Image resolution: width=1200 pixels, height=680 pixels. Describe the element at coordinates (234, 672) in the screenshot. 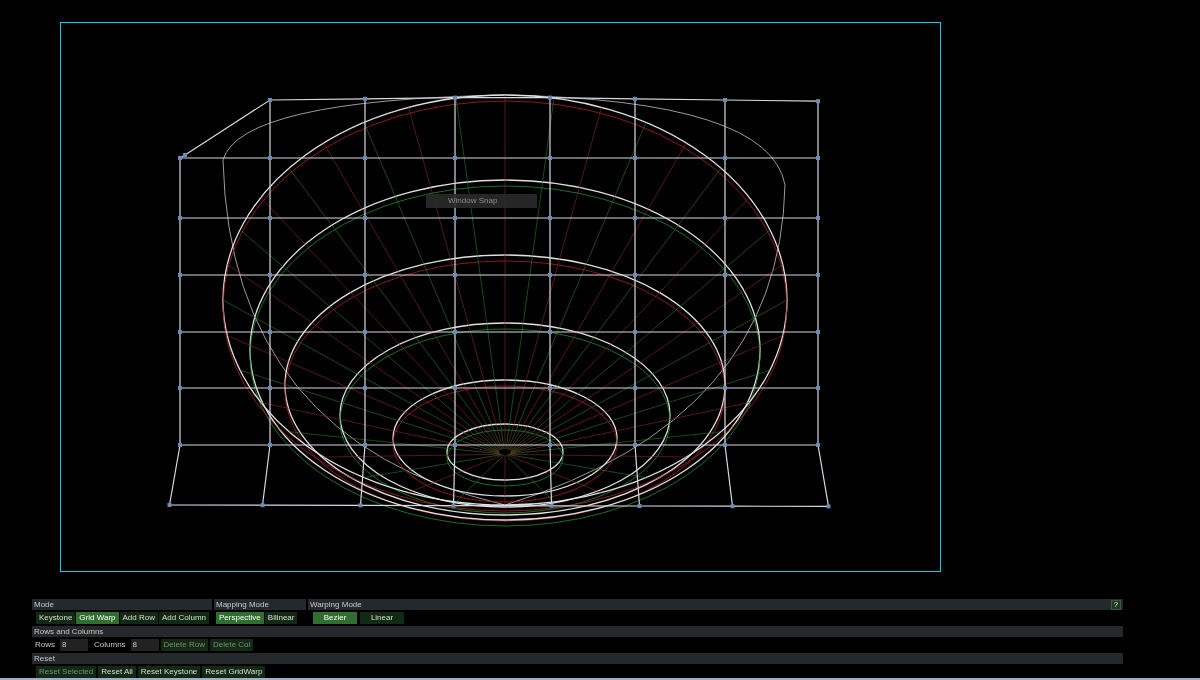

I see `panel-button: Reset GridWarp` at that location.